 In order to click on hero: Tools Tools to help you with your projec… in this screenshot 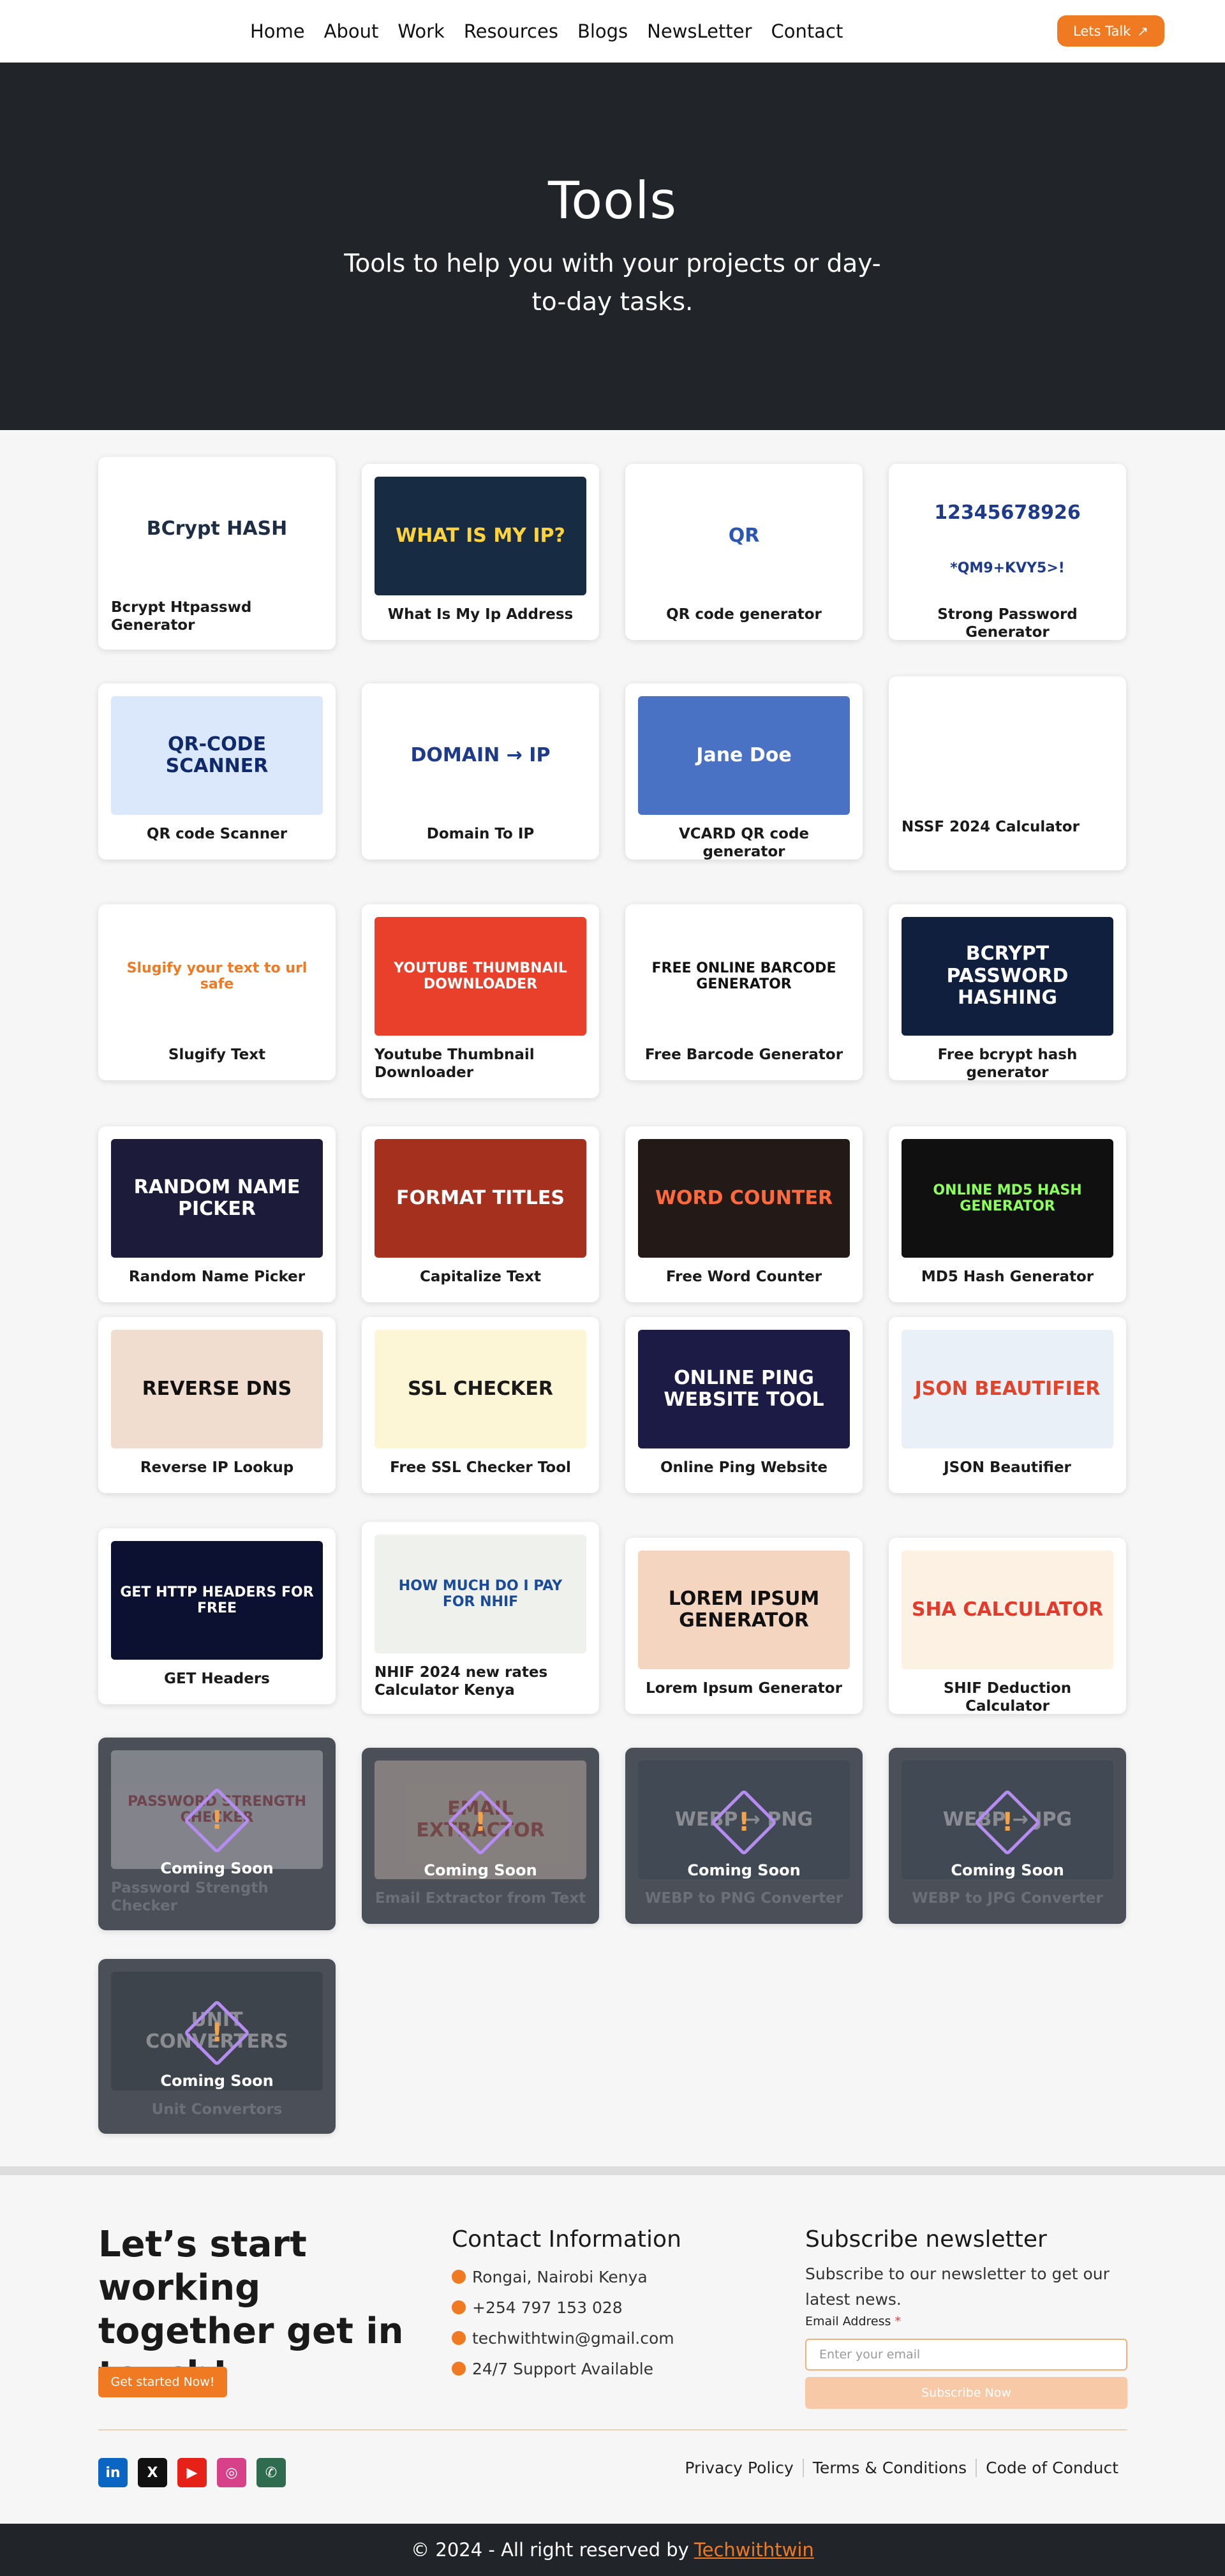, I will do `click(612, 246)`.